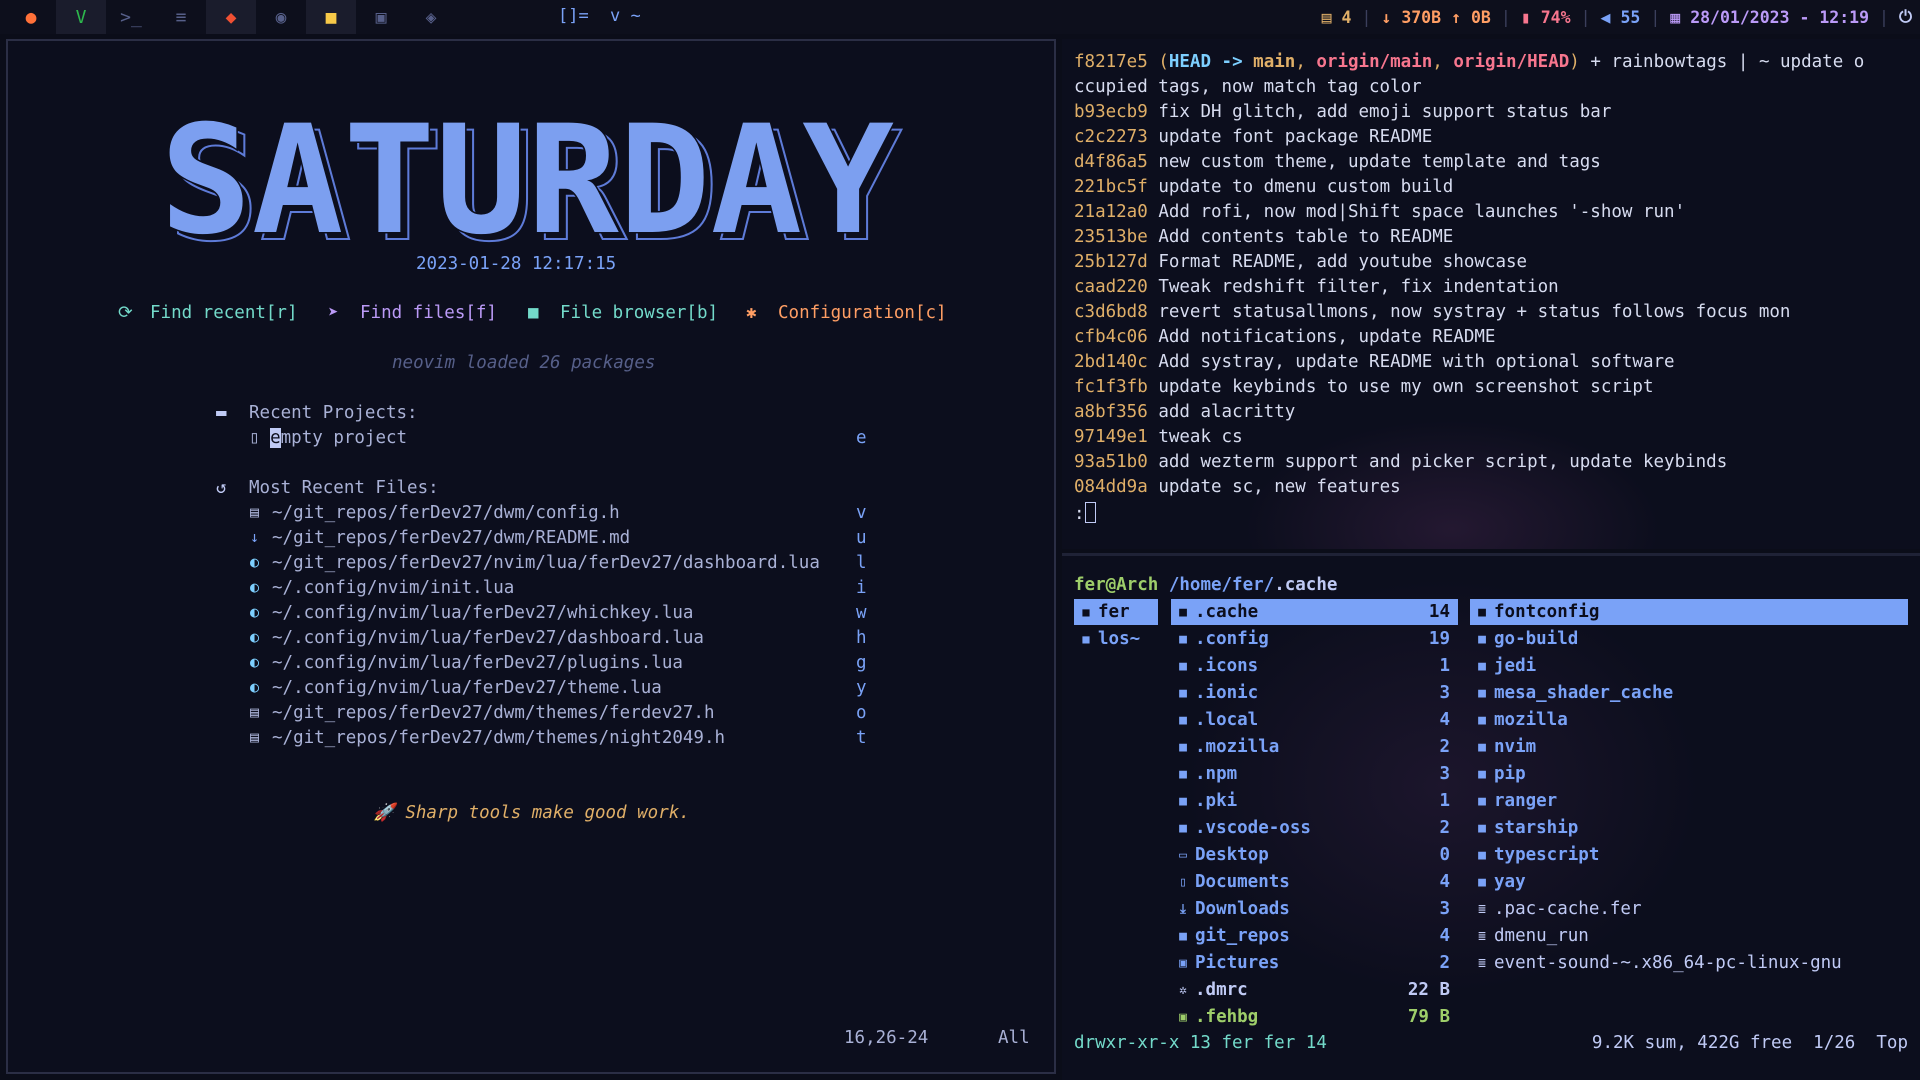 The image size is (1920, 1080). What do you see at coordinates (1314, 936) in the screenshot?
I see `ranger-dir-item: ■ git_repos 4` at bounding box center [1314, 936].